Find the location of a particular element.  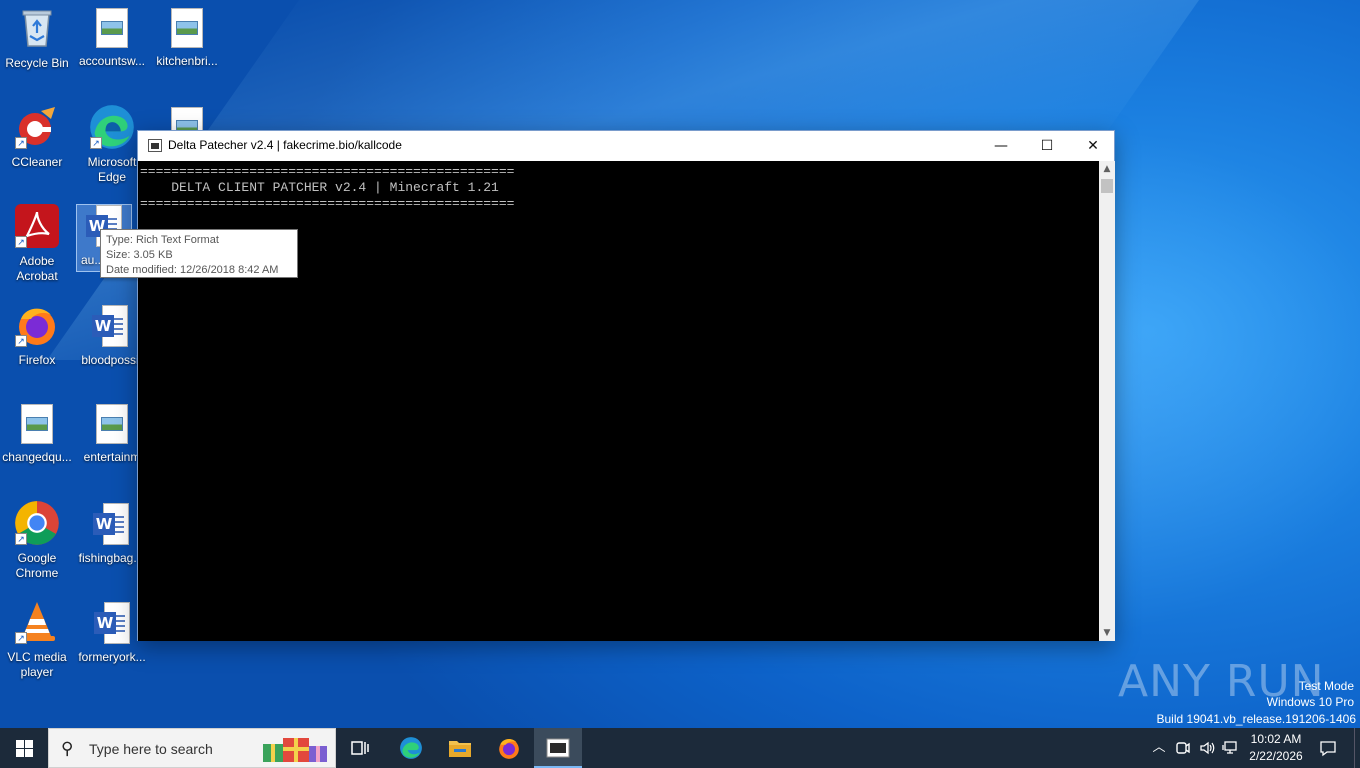

desktop-icon-label: CCleaner is located at coordinates (37, 162).